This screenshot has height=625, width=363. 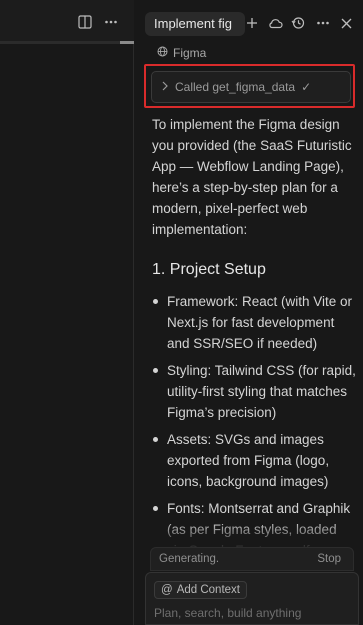 What do you see at coordinates (162, 53) in the screenshot?
I see `globe-icon` at bounding box center [162, 53].